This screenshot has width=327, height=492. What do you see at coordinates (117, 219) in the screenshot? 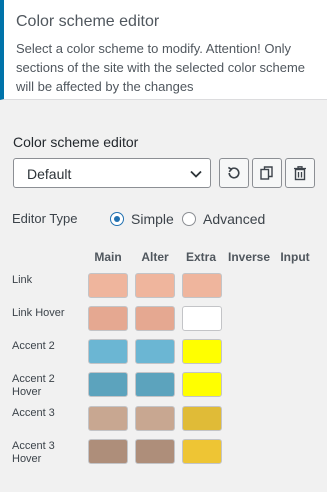
I see `radio-checked-icon` at bounding box center [117, 219].